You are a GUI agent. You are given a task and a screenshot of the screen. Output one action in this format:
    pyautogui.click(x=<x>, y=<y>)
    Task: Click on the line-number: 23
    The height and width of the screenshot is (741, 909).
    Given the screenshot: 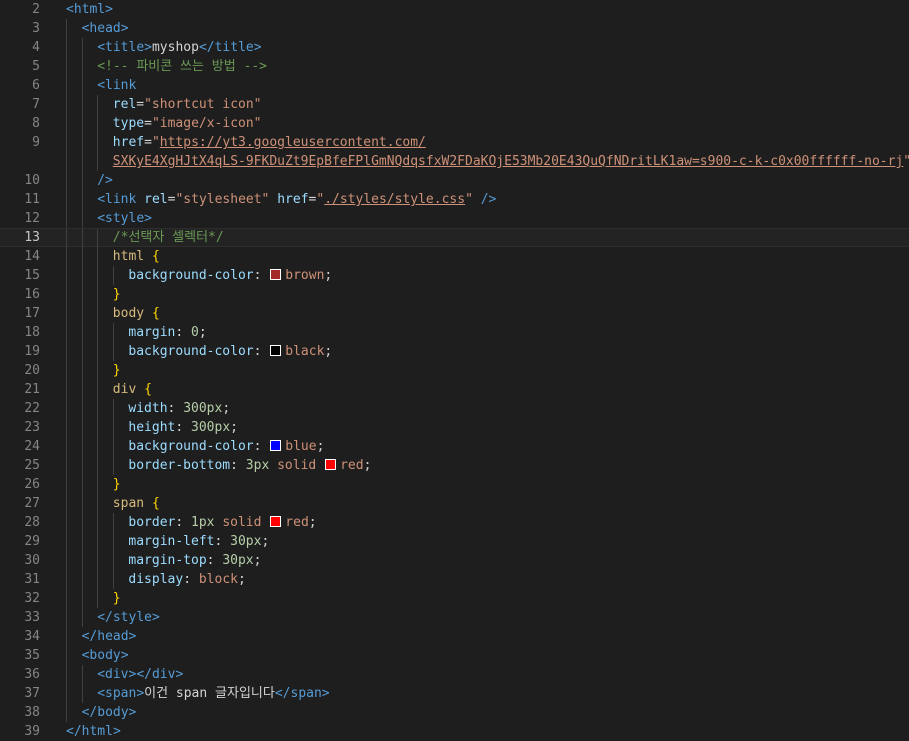 What is the action you would take?
    pyautogui.click(x=32, y=427)
    